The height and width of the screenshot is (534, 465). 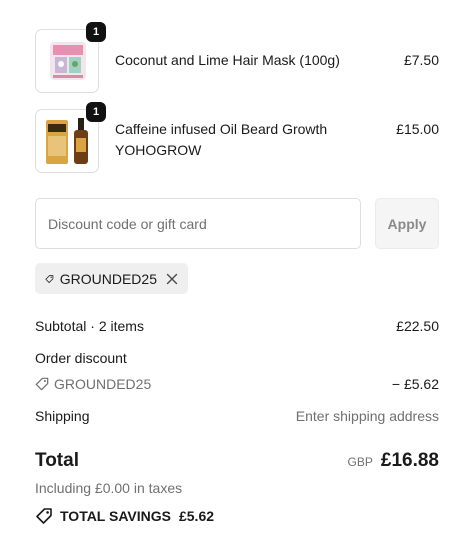 What do you see at coordinates (108, 278) in the screenshot?
I see `applied-discount-code: GROUNDED25` at bounding box center [108, 278].